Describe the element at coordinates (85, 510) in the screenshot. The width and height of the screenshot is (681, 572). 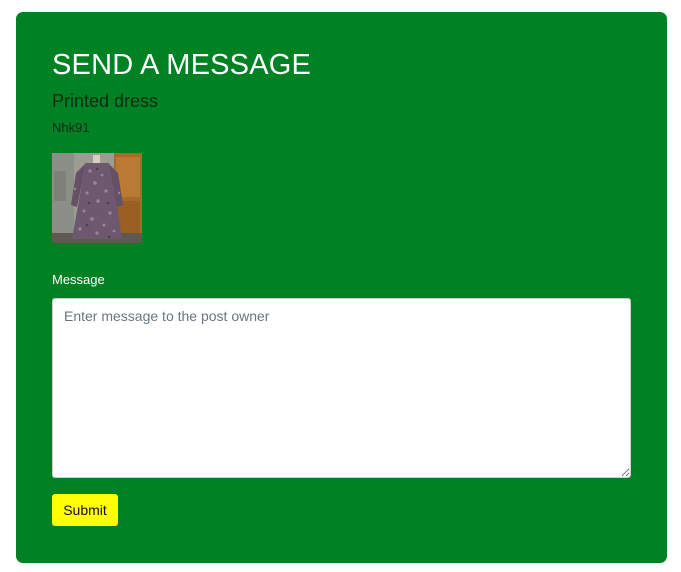
I see `submit-button: Submit` at that location.